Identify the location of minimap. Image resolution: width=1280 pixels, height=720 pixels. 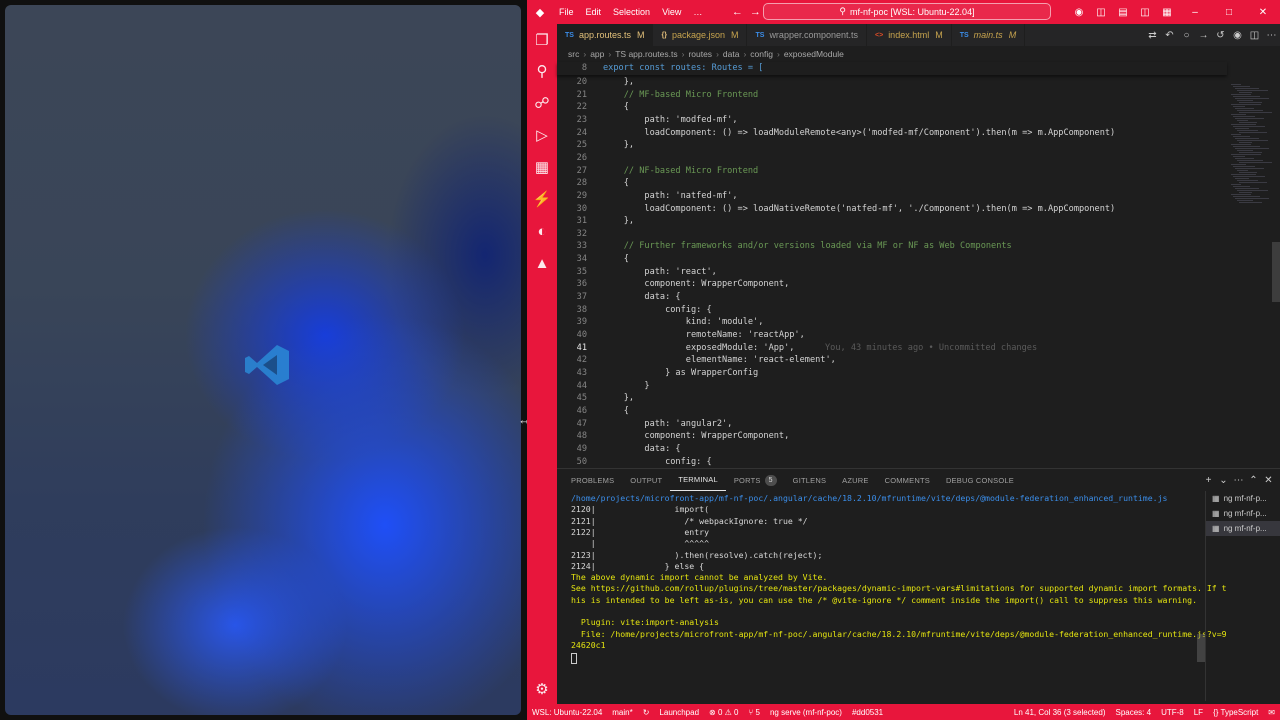
(1253, 264).